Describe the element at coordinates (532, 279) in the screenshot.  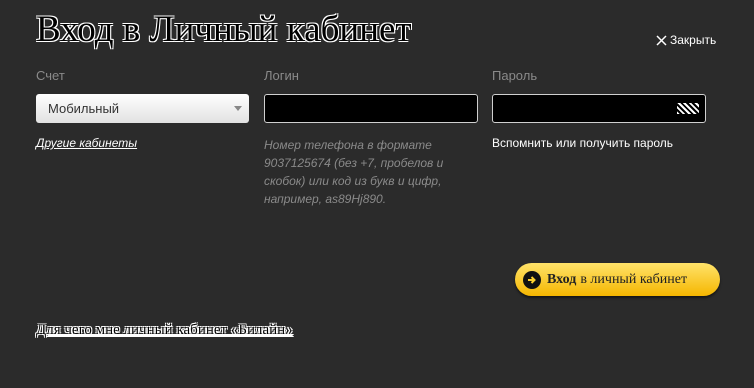
I see `arrow-right-icon` at that location.